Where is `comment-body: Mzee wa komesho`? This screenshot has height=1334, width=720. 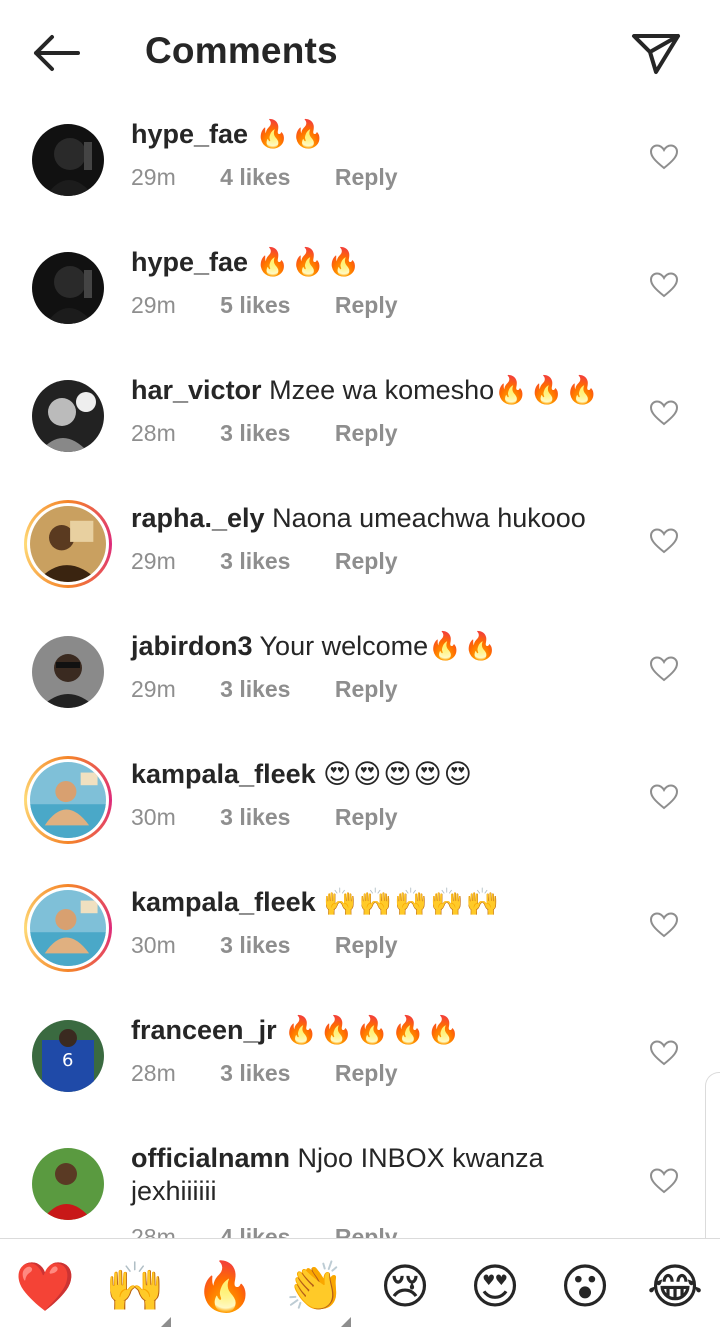
comment-body: Mzee wa komesho is located at coordinates (382, 390).